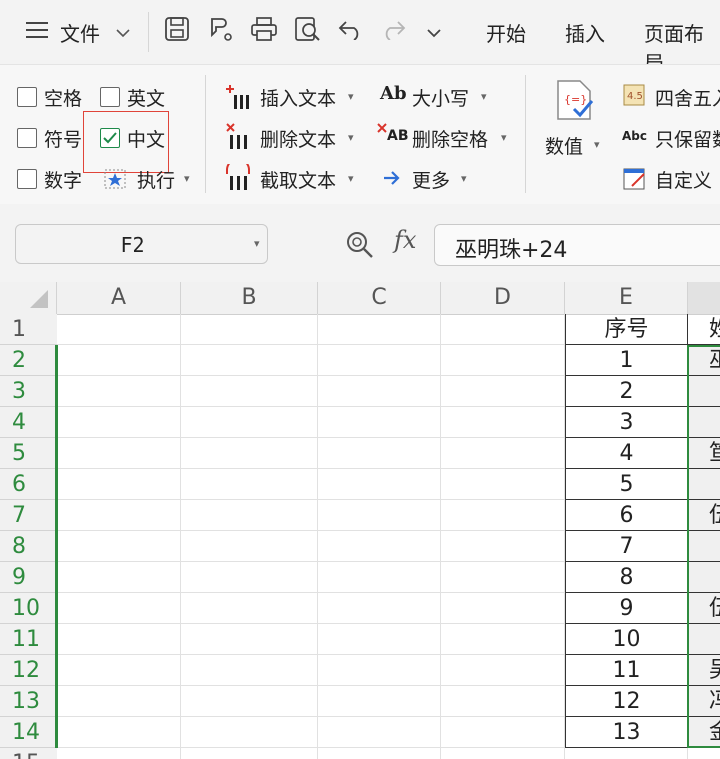  I want to click on select-all-corner, so click(28, 298).